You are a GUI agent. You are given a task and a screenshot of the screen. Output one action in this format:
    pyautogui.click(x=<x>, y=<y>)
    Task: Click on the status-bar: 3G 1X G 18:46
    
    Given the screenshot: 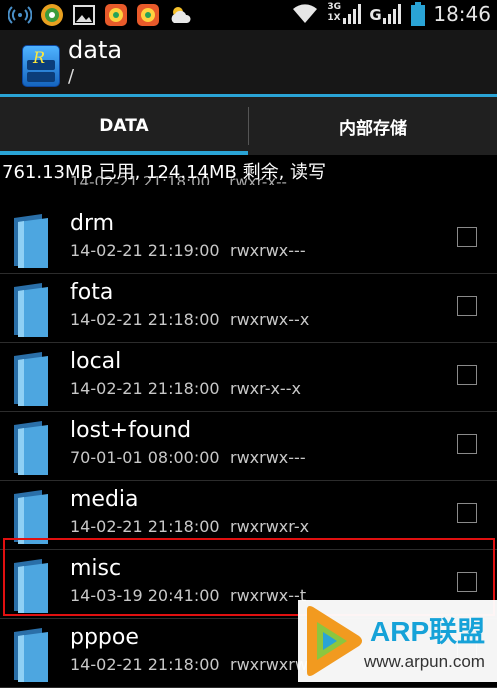 What is the action you would take?
    pyautogui.click(x=248, y=15)
    